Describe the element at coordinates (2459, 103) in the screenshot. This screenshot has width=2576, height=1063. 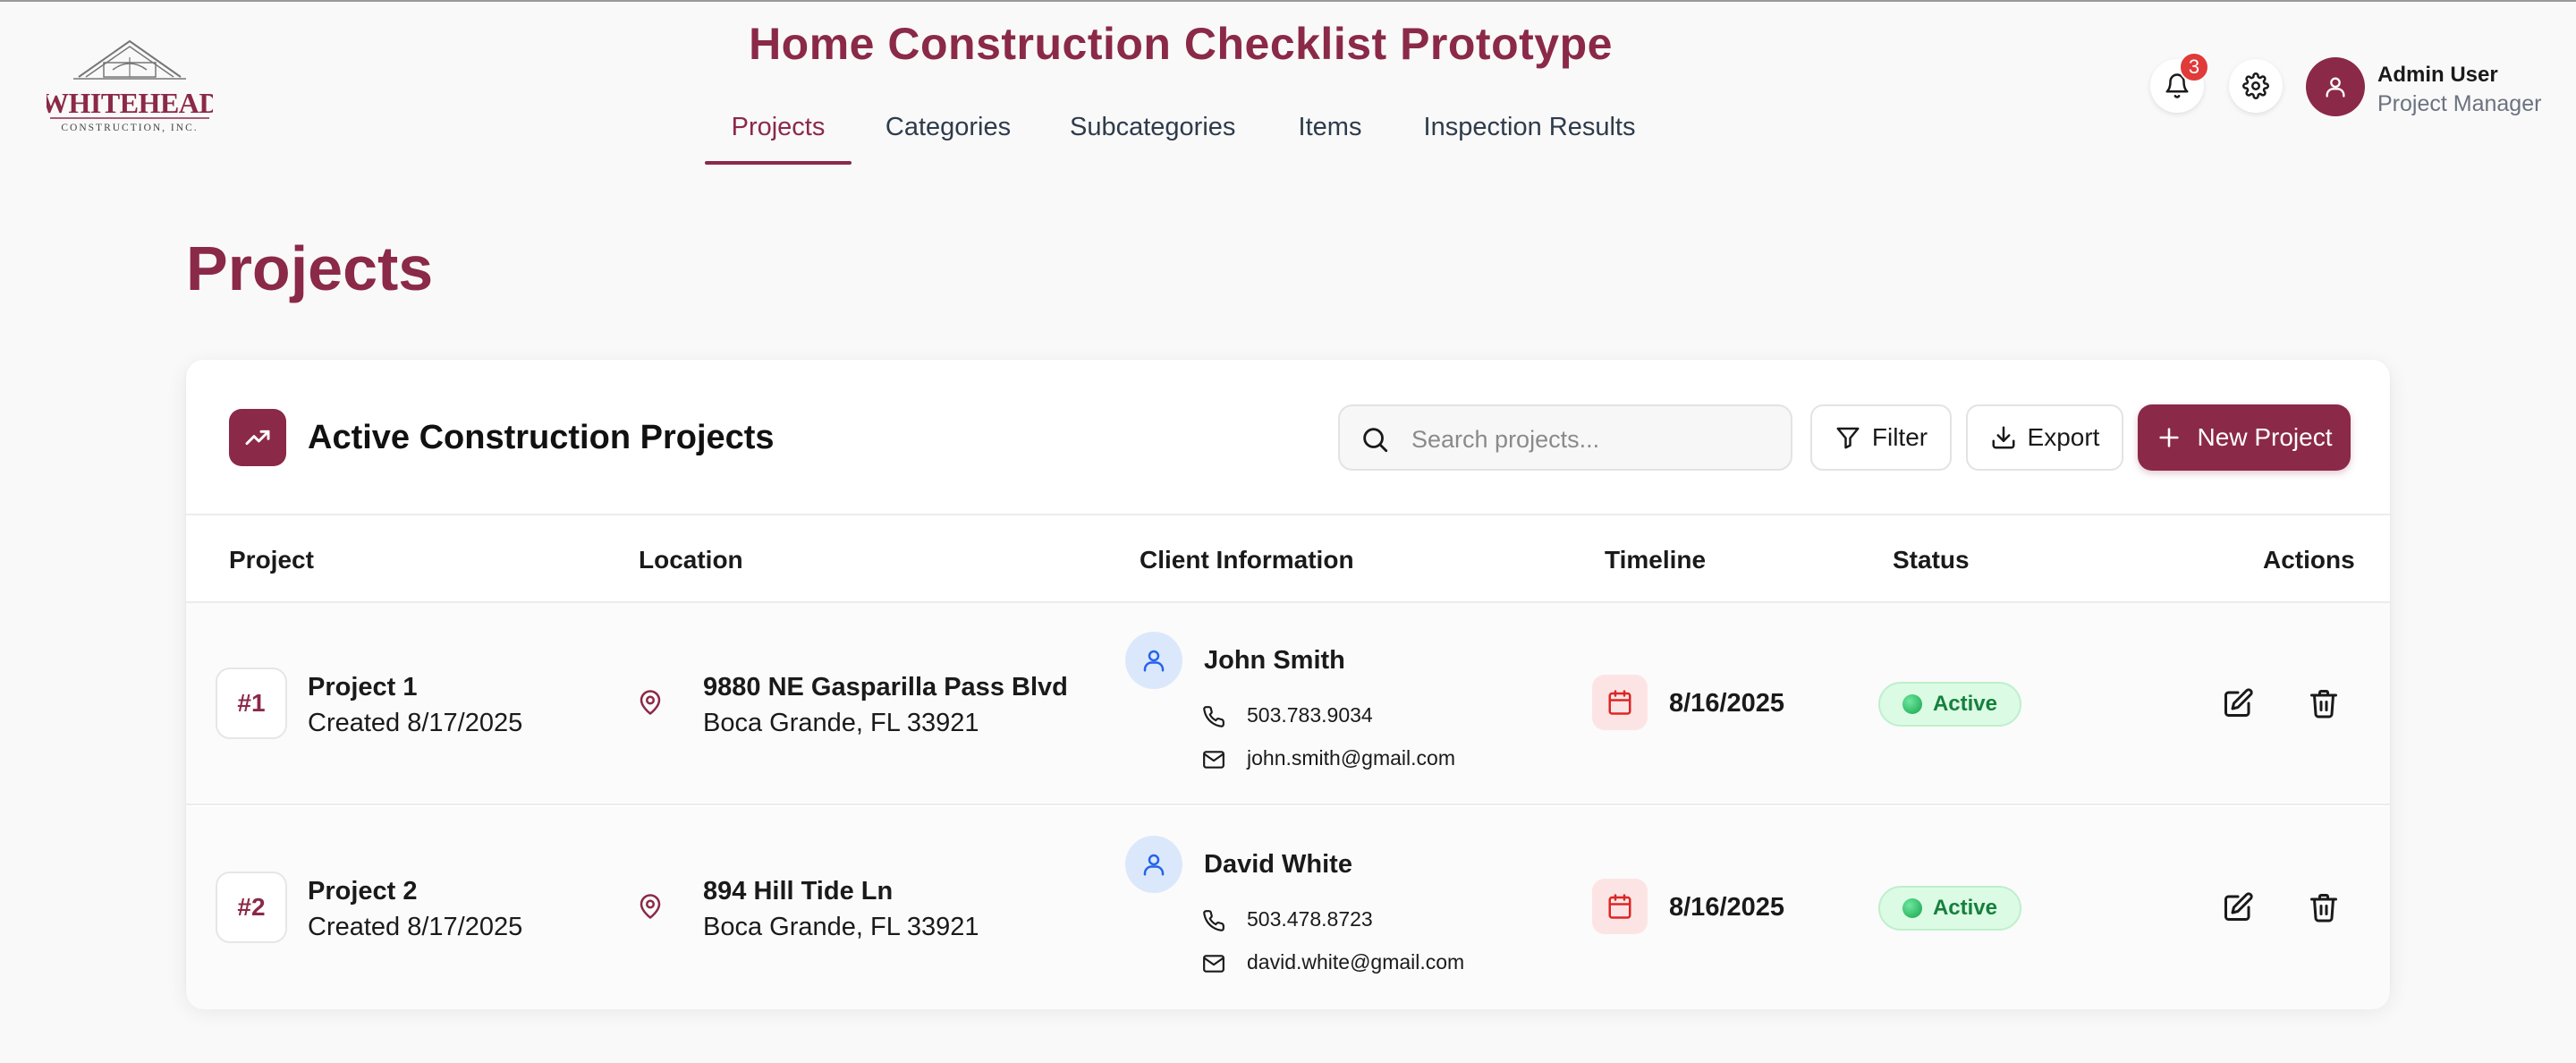
I see `user-role: Project Manager` at that location.